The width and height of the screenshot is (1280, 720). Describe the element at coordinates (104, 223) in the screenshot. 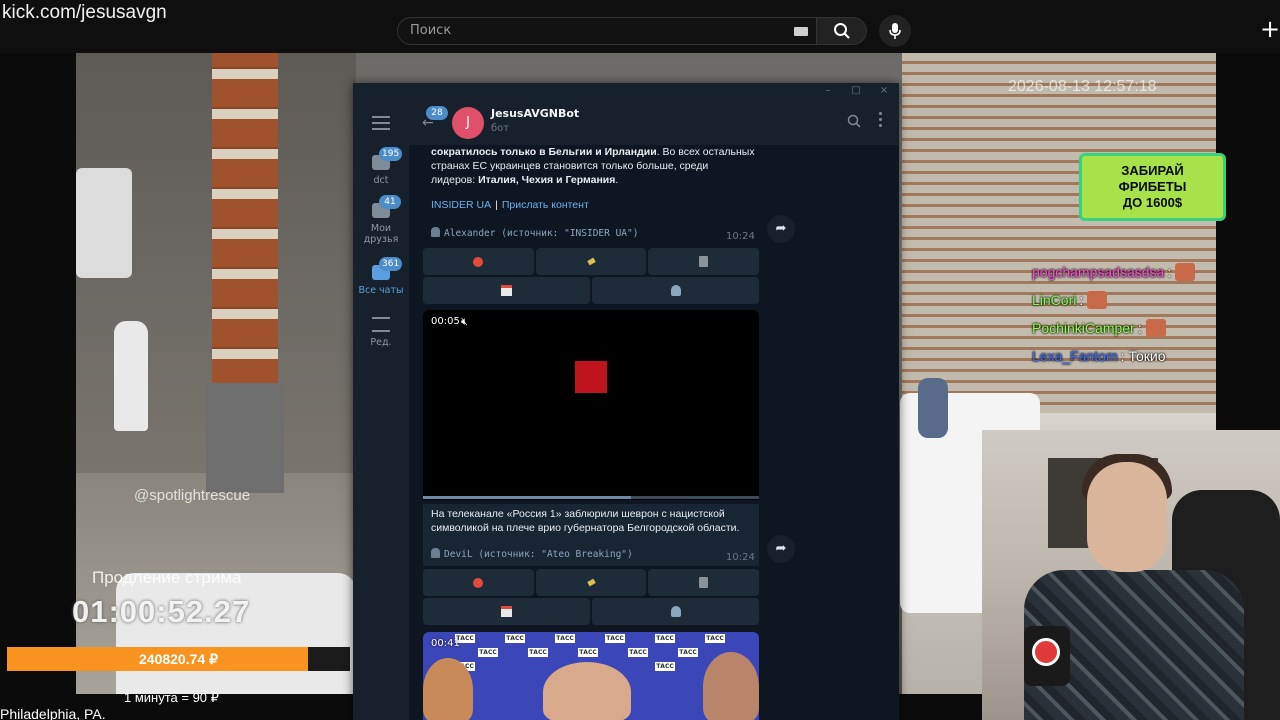

I see `scene-van` at that location.